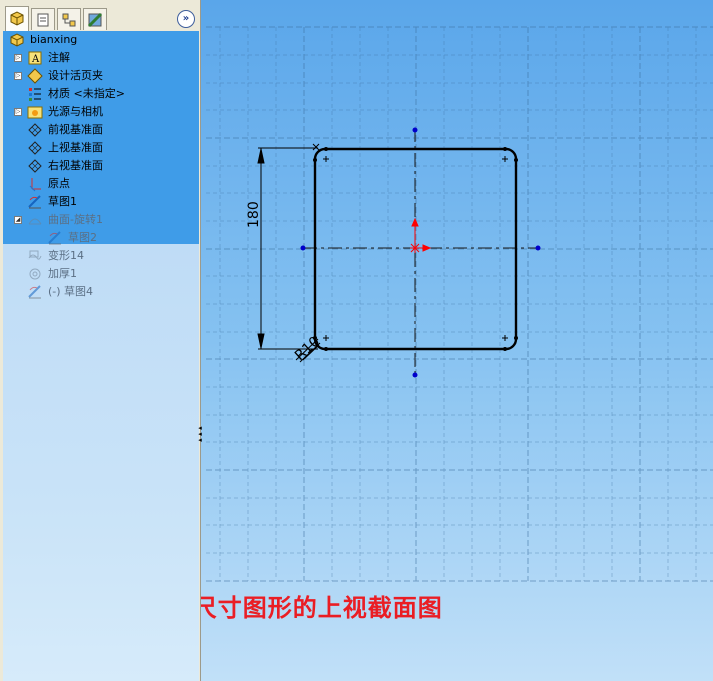 The image size is (713, 681). I want to click on feature-tree-item: 加厚1, so click(101, 274).